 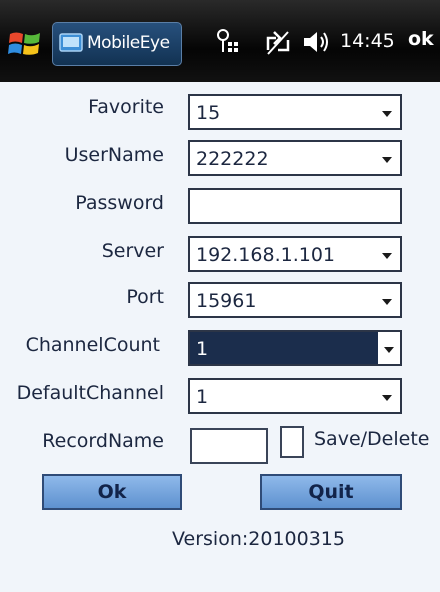 What do you see at coordinates (295, 396) in the screenshot?
I see `default-channel-dropdown: 1` at bounding box center [295, 396].